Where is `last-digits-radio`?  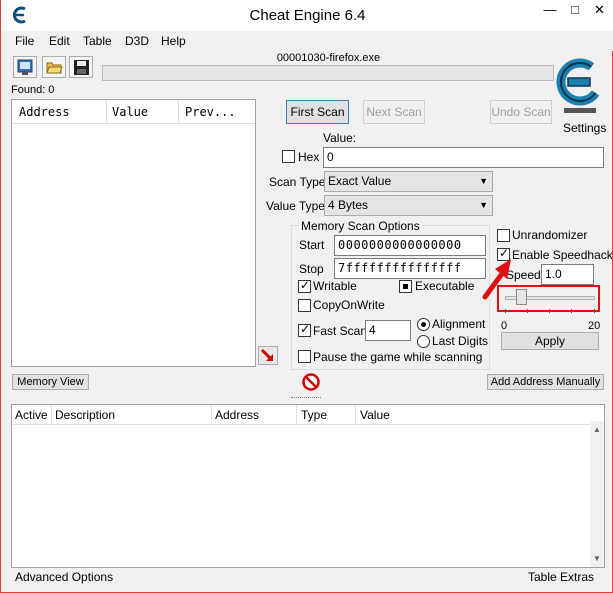
last-digits-radio is located at coordinates (423, 341).